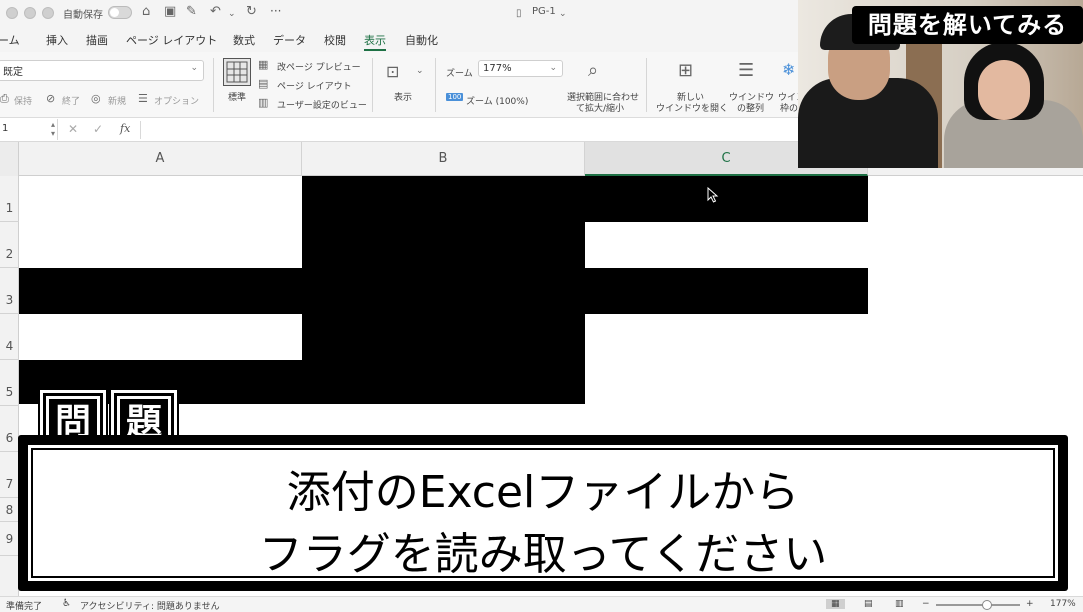  I want to click on zoom-slider-thumb, so click(987, 605).